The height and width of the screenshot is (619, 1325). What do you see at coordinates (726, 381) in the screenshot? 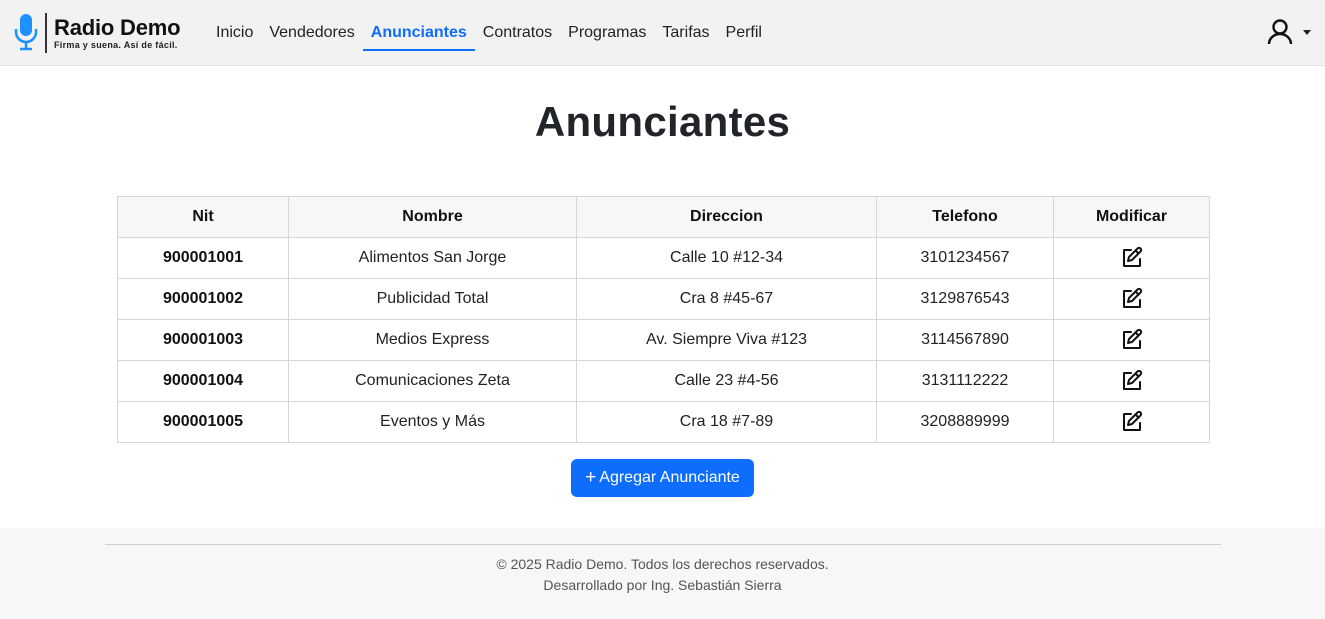
I see `cell-direccion: Calle 23 #4-56` at bounding box center [726, 381].